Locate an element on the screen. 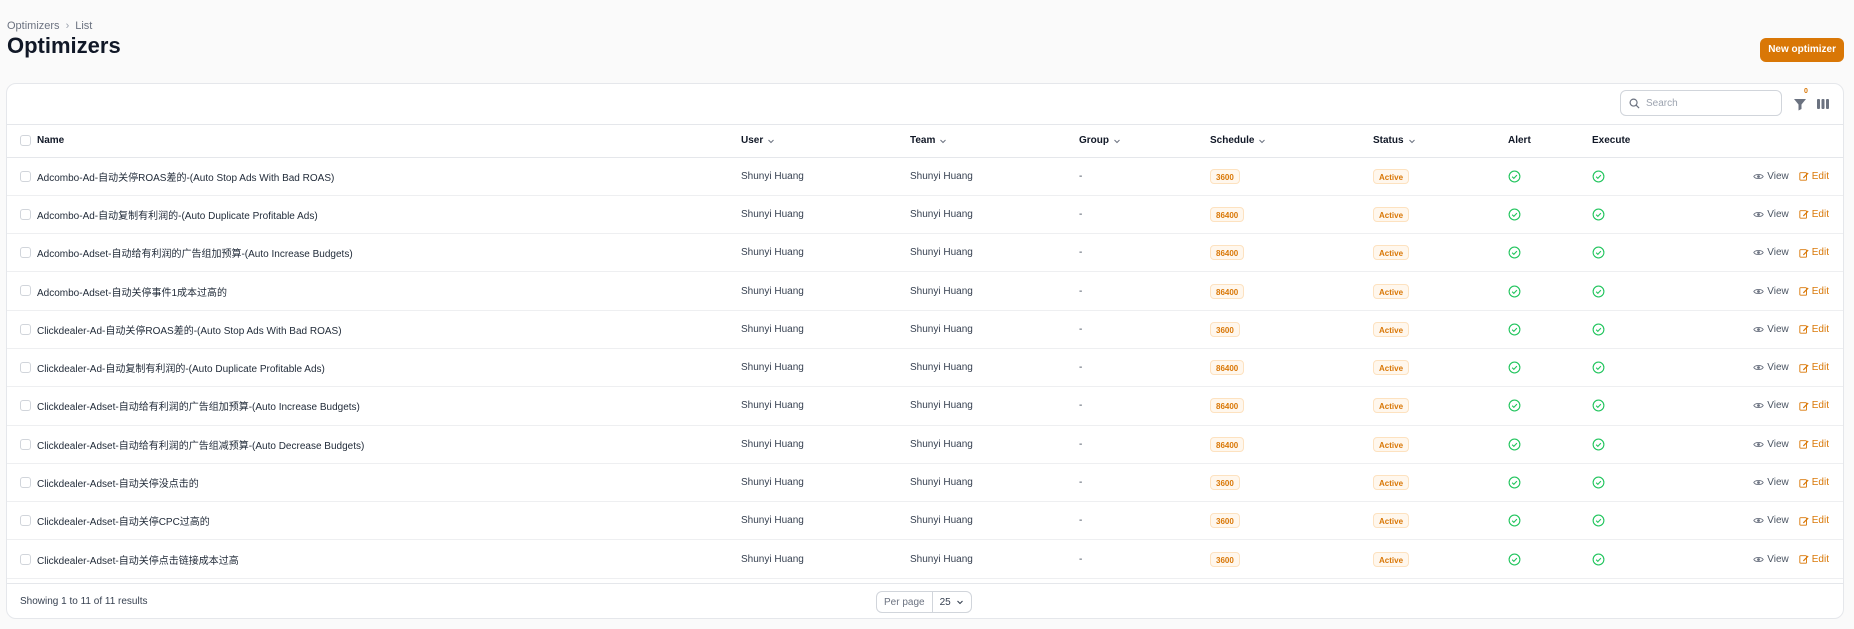 The height and width of the screenshot is (629, 1854). filter-icon is located at coordinates (1800, 104).